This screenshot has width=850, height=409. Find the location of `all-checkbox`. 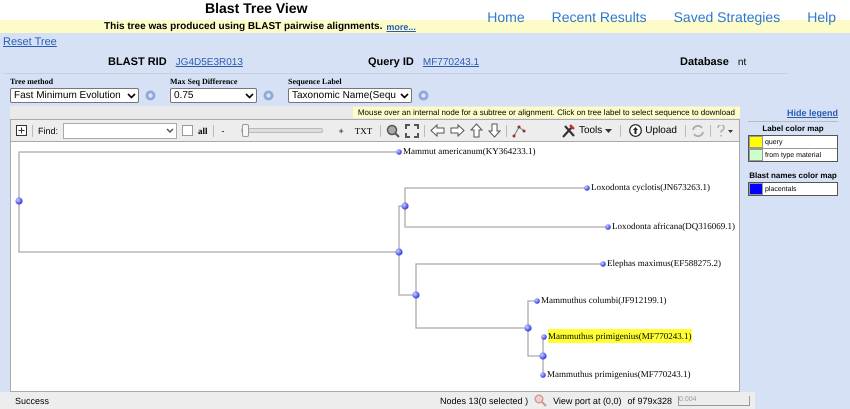

all-checkbox is located at coordinates (188, 130).